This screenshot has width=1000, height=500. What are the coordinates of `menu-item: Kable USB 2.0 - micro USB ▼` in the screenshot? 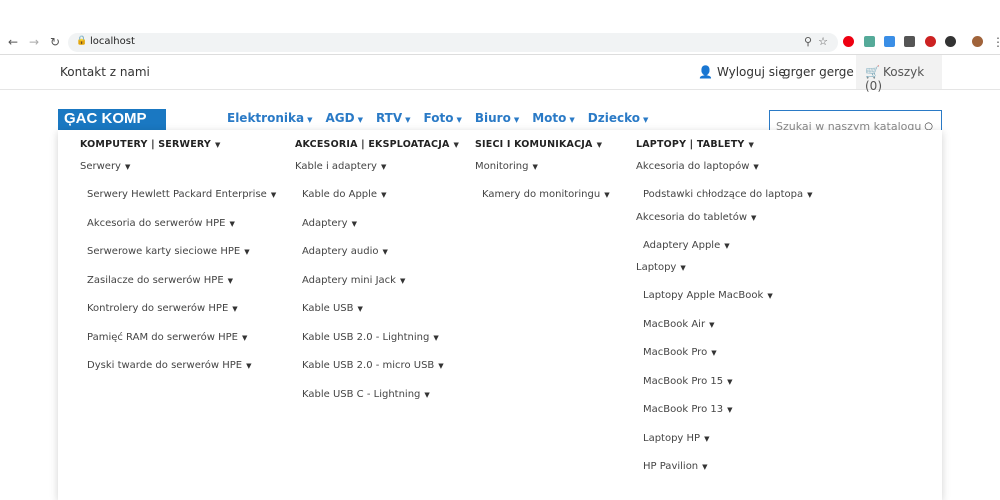 It's located at (377, 368).